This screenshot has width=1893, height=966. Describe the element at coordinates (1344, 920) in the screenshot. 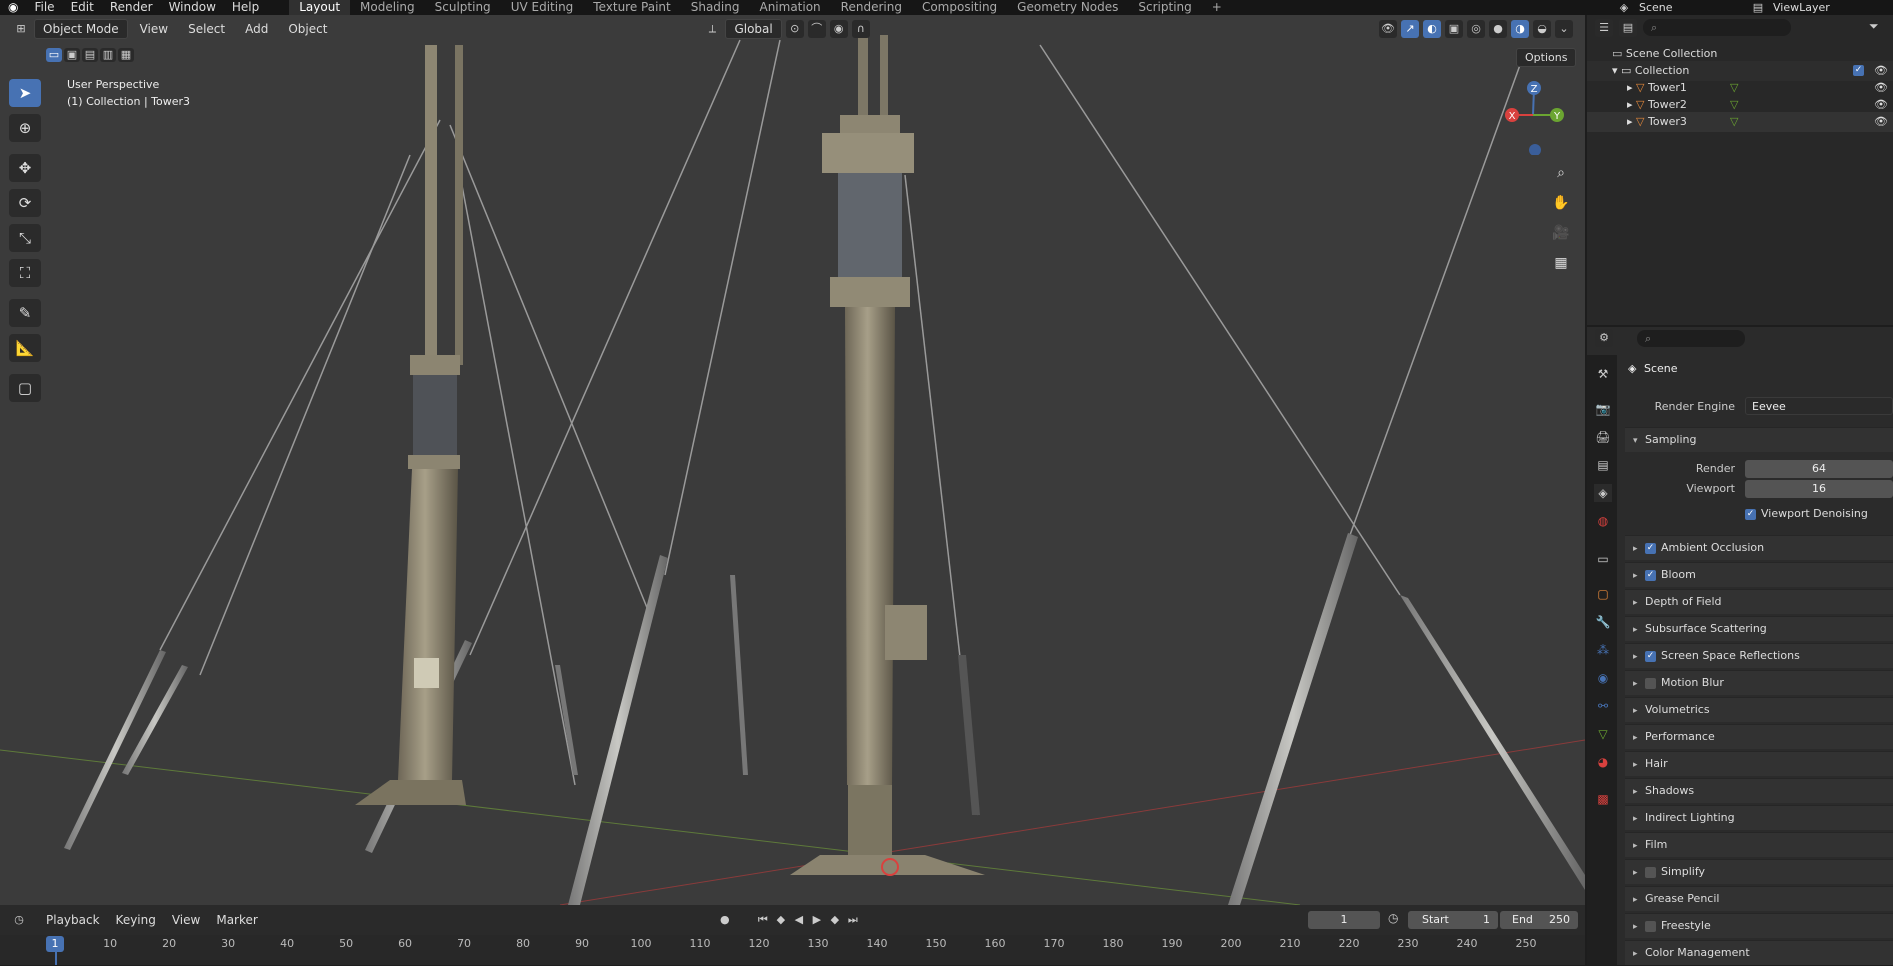

I see `current-frame-field: 1` at that location.